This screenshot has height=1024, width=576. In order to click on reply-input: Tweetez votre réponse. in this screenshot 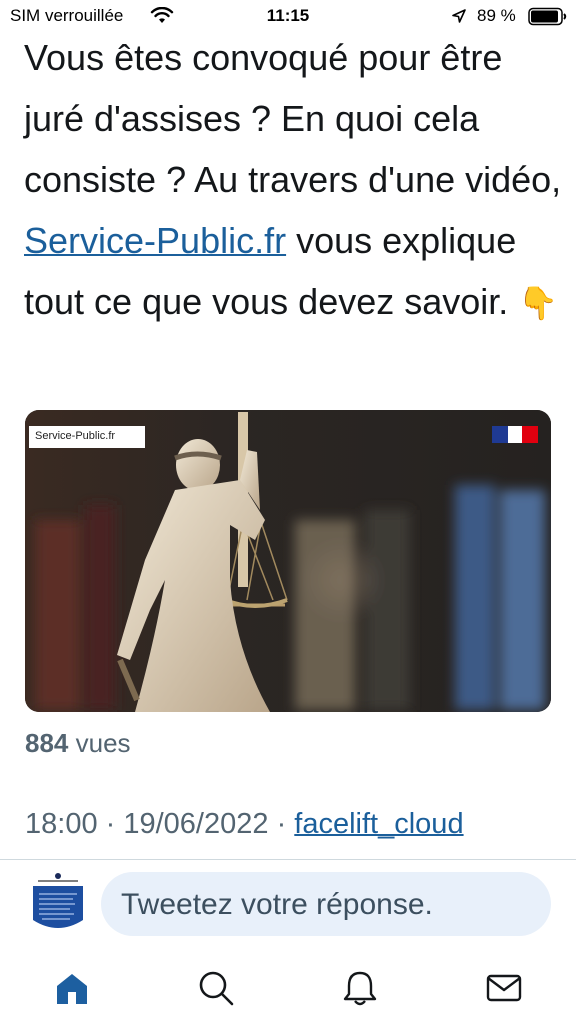, I will do `click(326, 904)`.